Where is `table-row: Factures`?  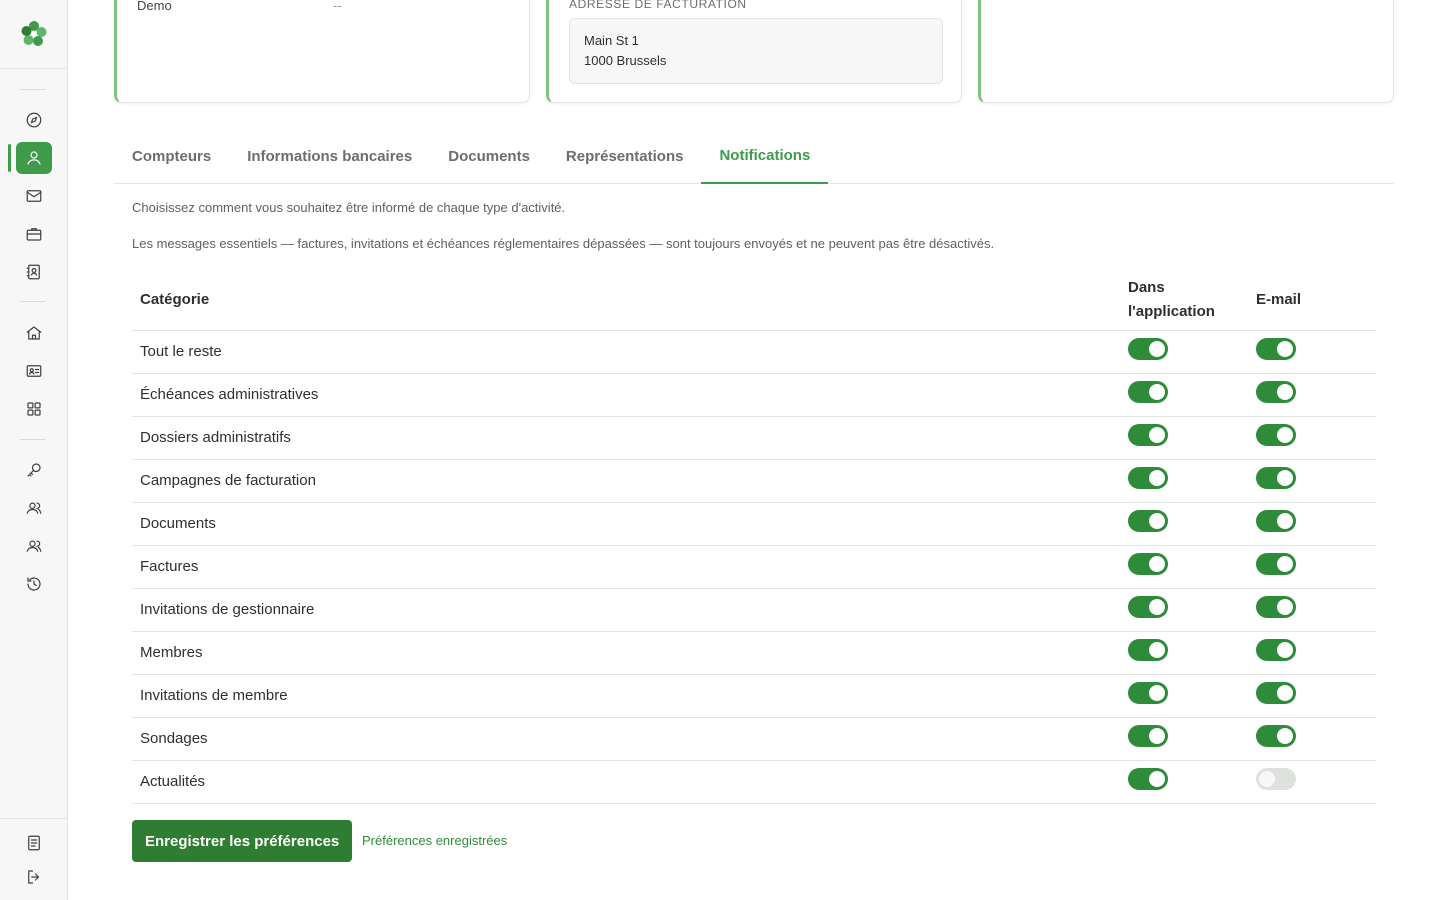 table-row: Factures is located at coordinates (754, 567).